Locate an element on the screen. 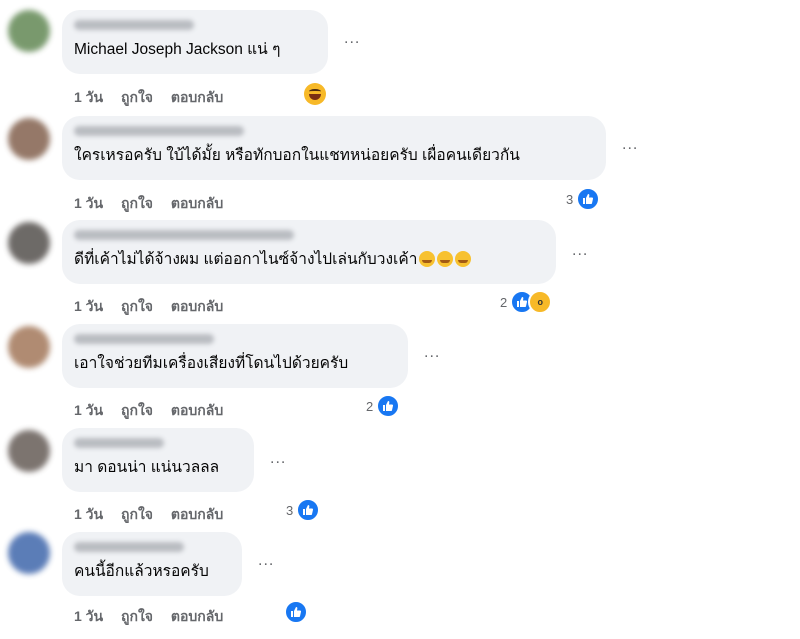 The height and width of the screenshot is (639, 800). wow-icon: o is located at coordinates (540, 302).